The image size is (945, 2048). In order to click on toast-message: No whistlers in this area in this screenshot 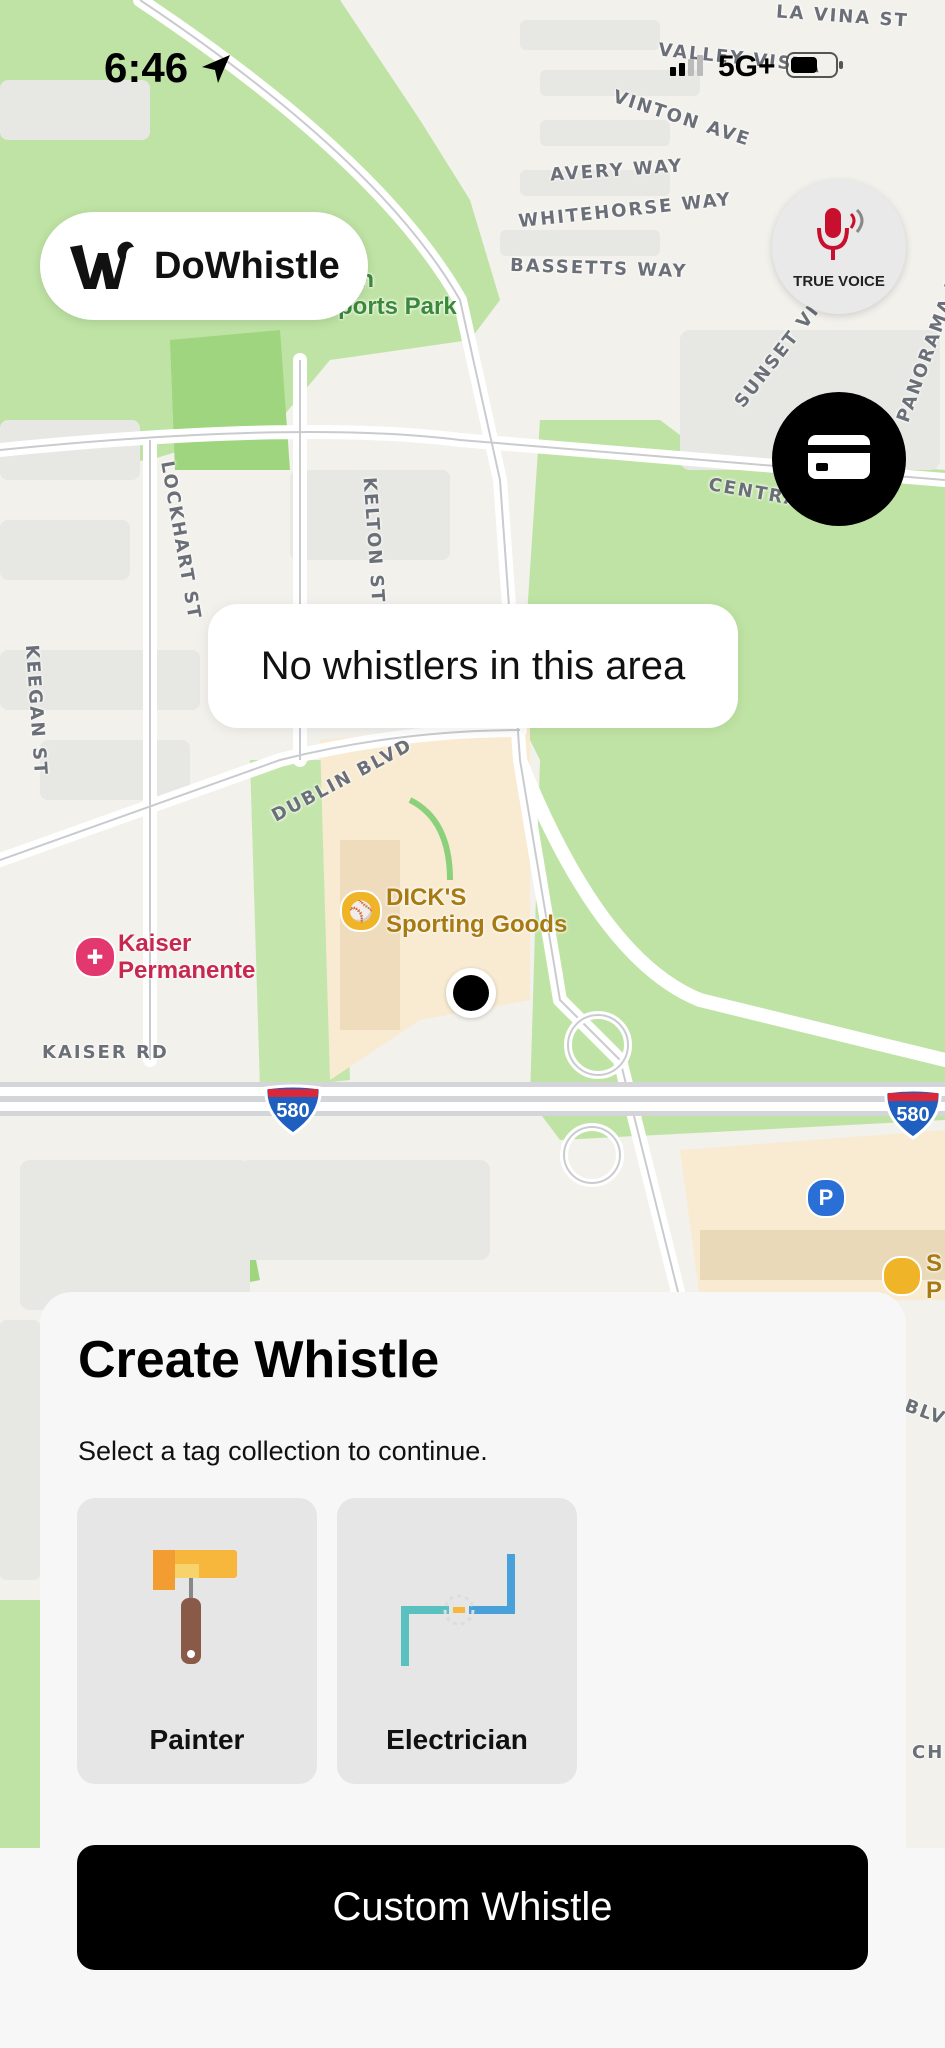, I will do `click(473, 665)`.